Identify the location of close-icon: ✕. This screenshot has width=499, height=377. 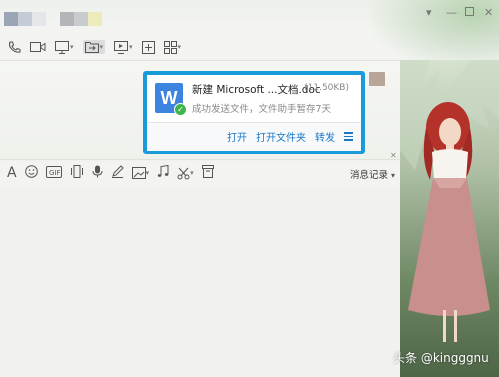
(488, 12).